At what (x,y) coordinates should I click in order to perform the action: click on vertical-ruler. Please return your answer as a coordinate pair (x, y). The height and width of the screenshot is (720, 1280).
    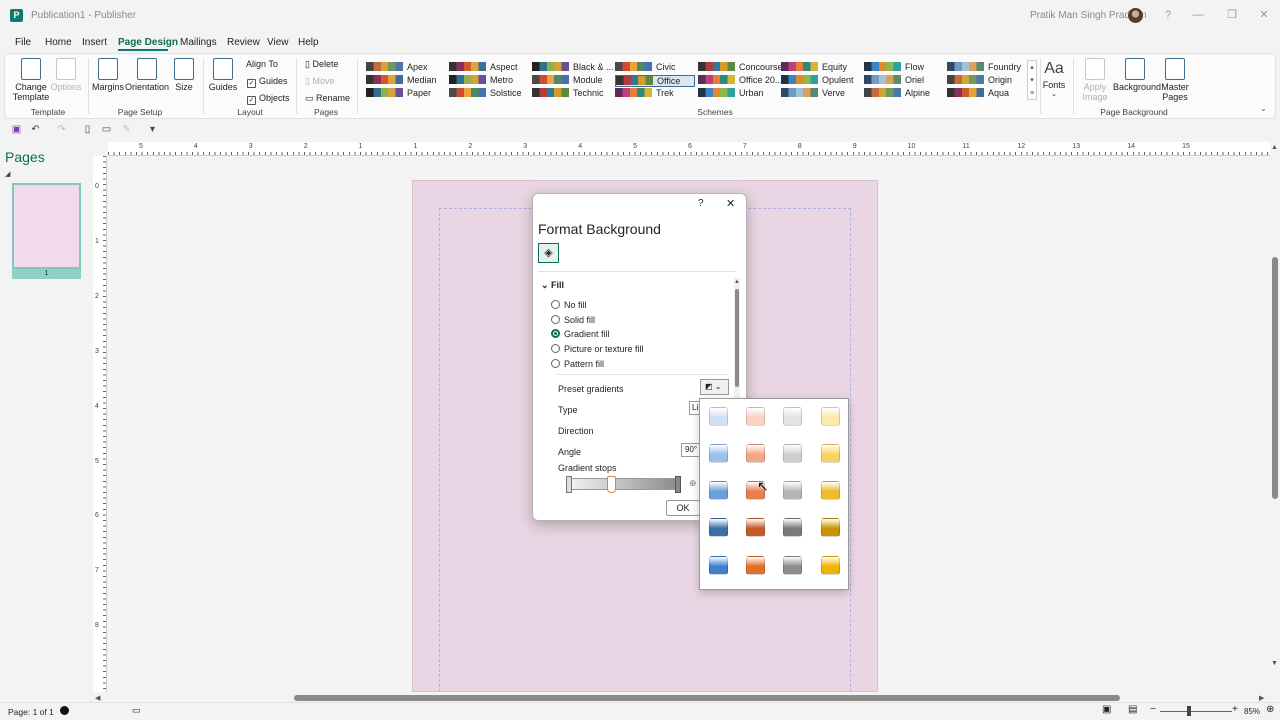
    Looking at the image, I should click on (100, 424).